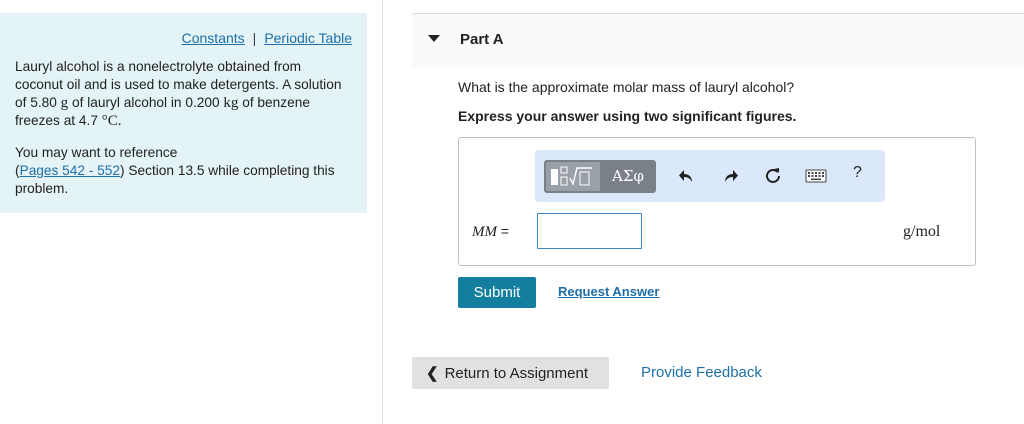 This screenshot has width=1024, height=424. Describe the element at coordinates (589, 231) in the screenshot. I see `answer-input` at that location.